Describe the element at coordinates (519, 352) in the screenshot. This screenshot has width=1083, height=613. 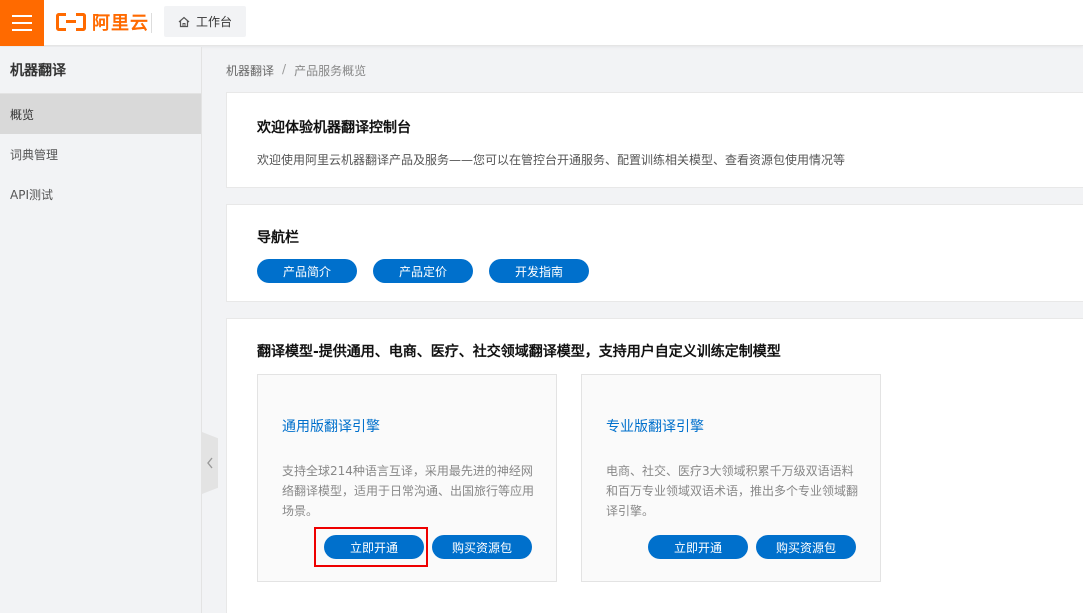
I see `models-title: 翻译模型-提供通用、电商、医疗、社交领域翻译模型，支持用户自定义训练定制模型` at that location.